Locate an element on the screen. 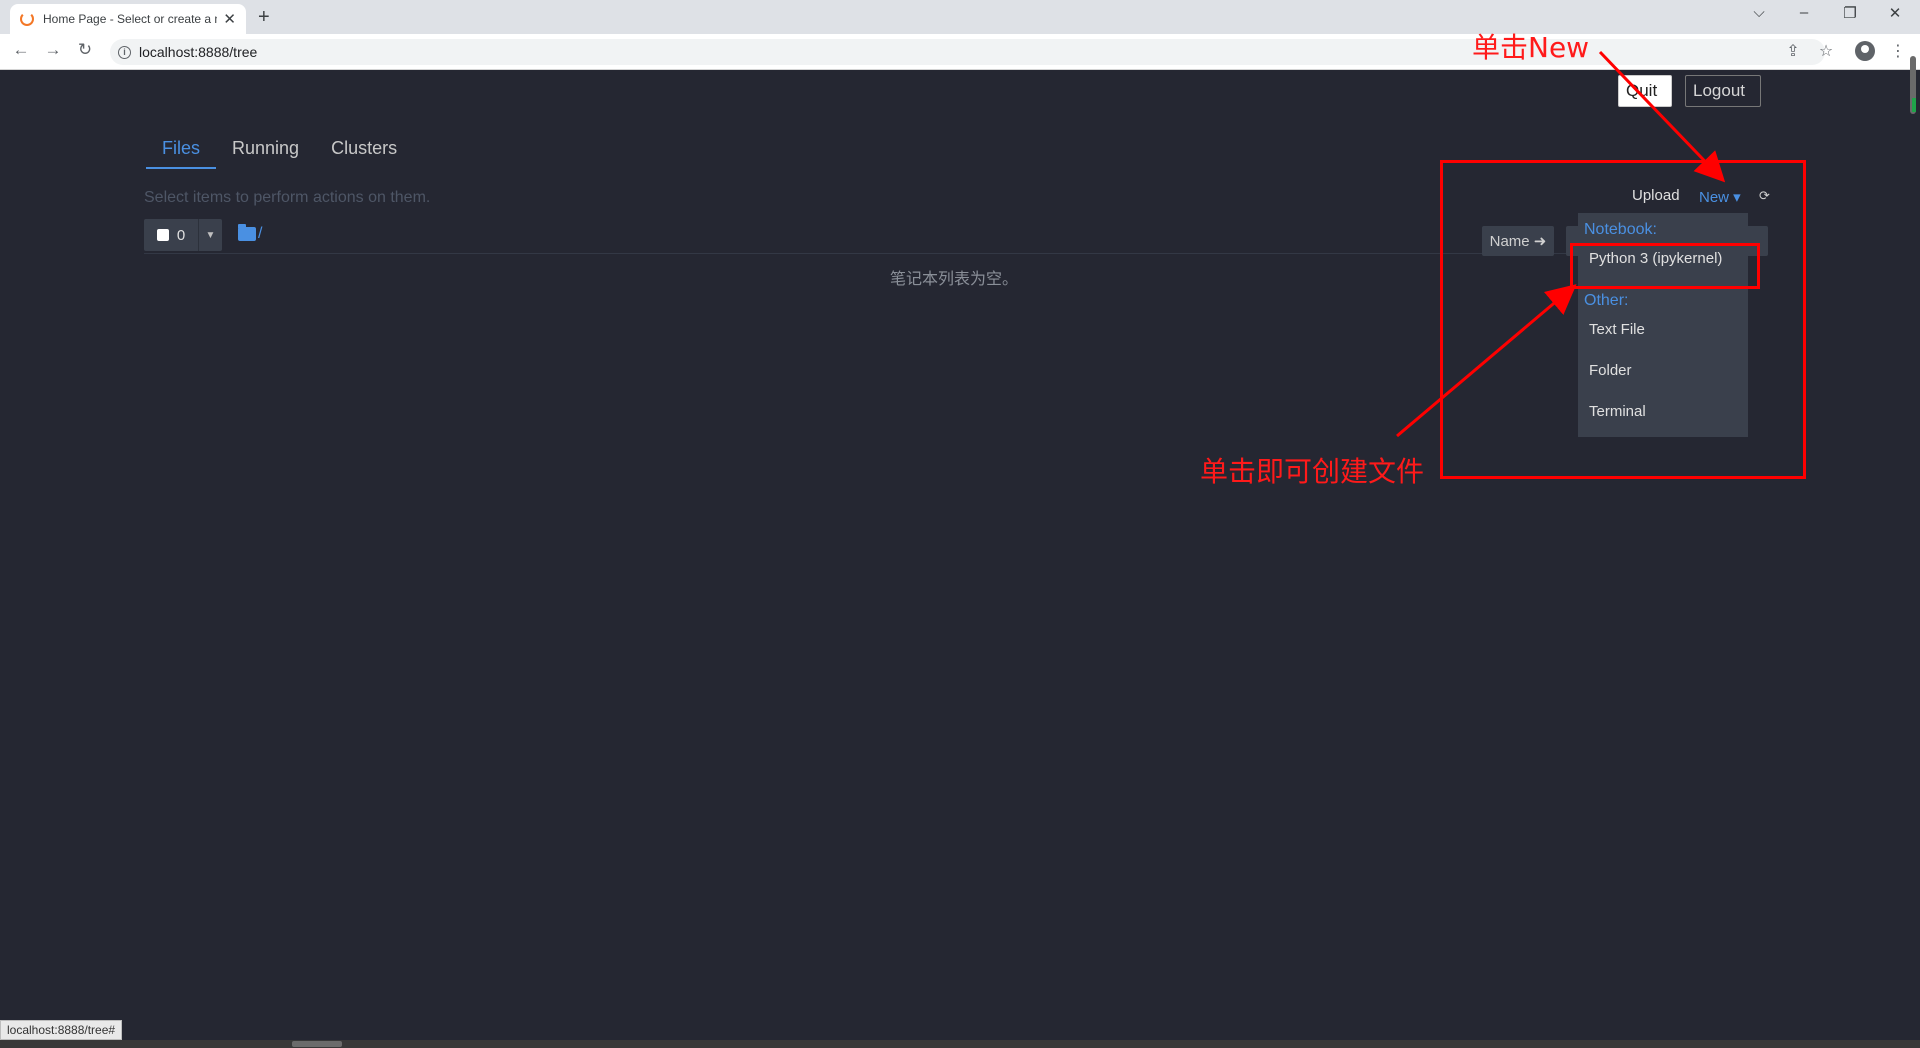  main-tabs: Files Running Clusters is located at coordinates (279, 152).